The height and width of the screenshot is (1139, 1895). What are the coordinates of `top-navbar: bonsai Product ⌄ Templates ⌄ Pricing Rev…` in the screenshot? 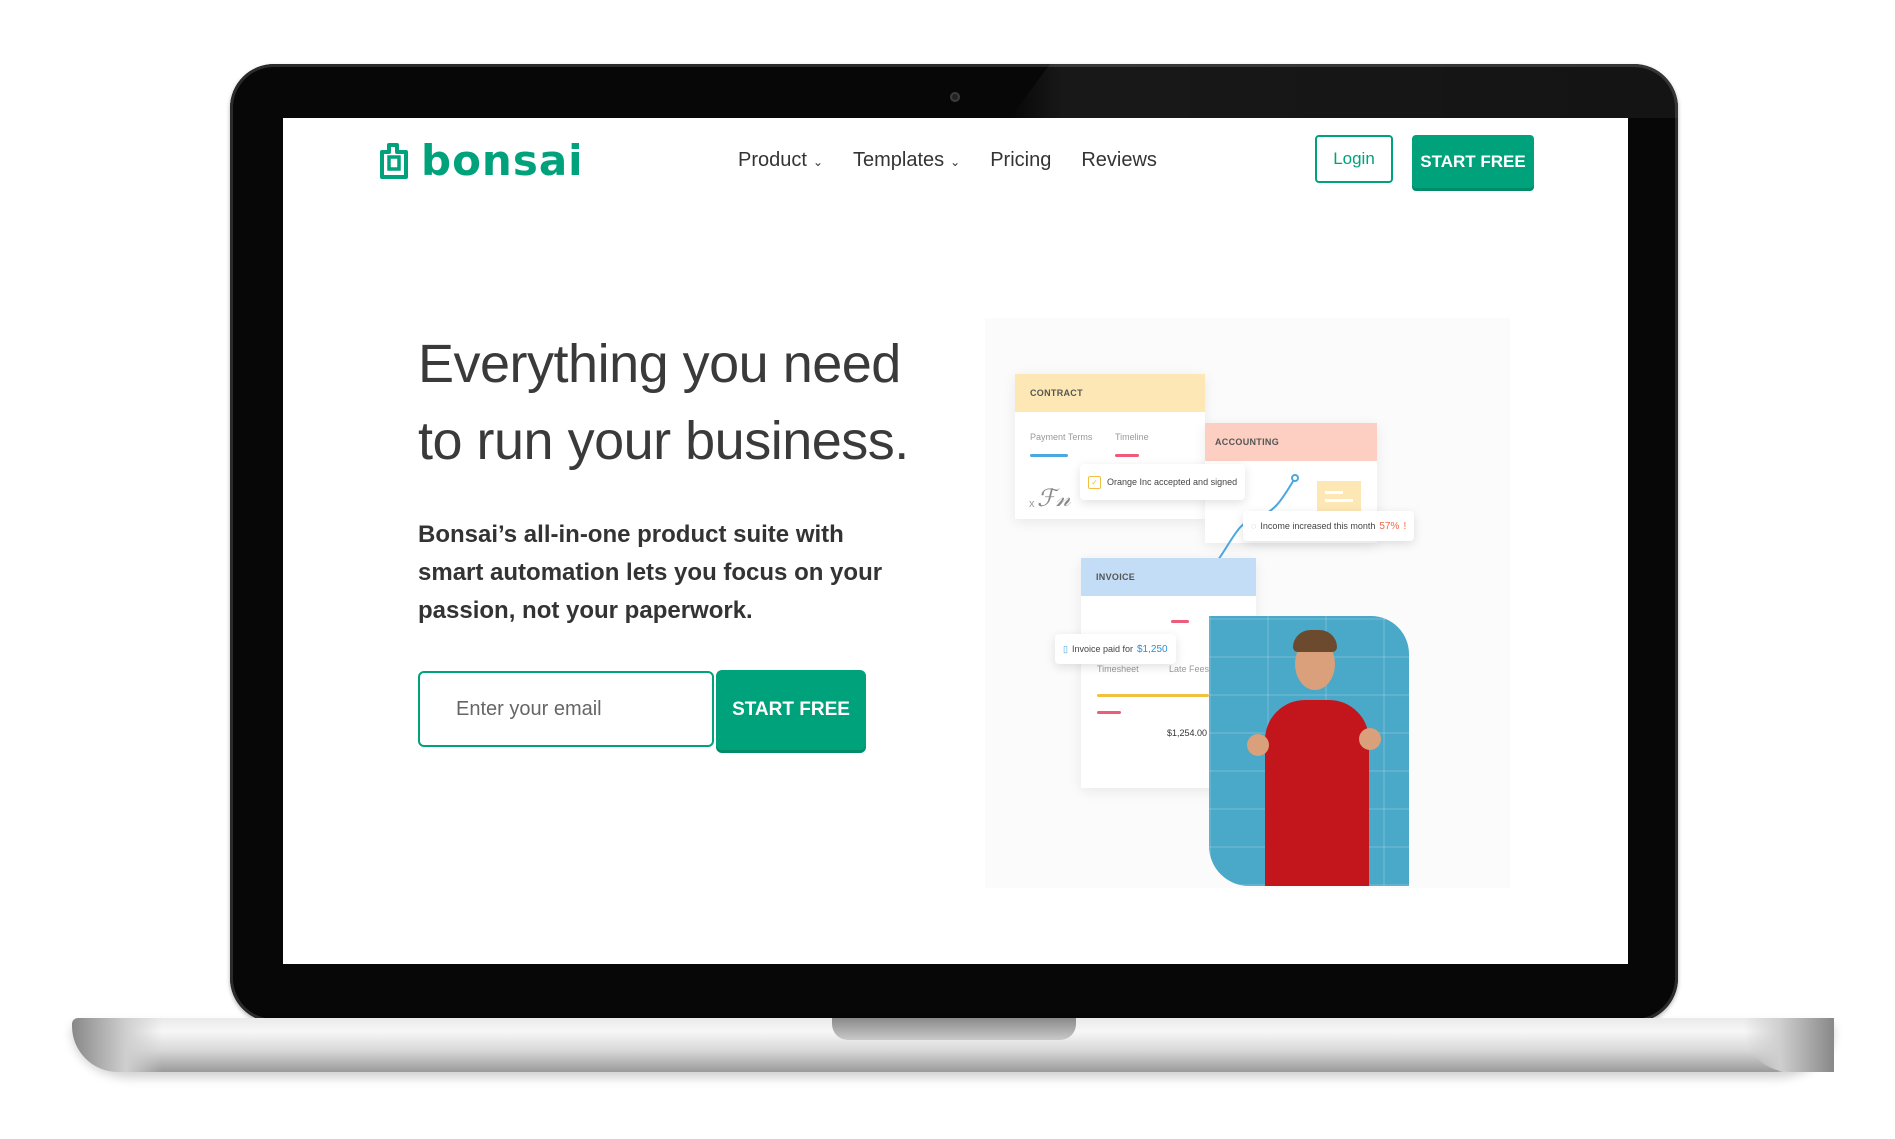 It's located at (955, 163).